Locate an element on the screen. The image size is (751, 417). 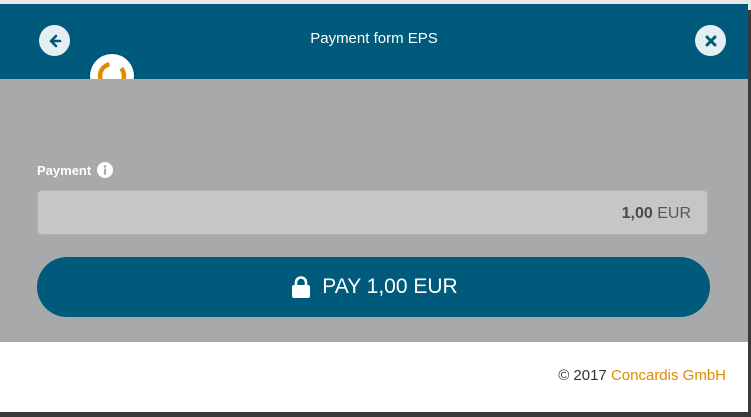
pay-button-label: PAY 1,00 EUR is located at coordinates (390, 286).